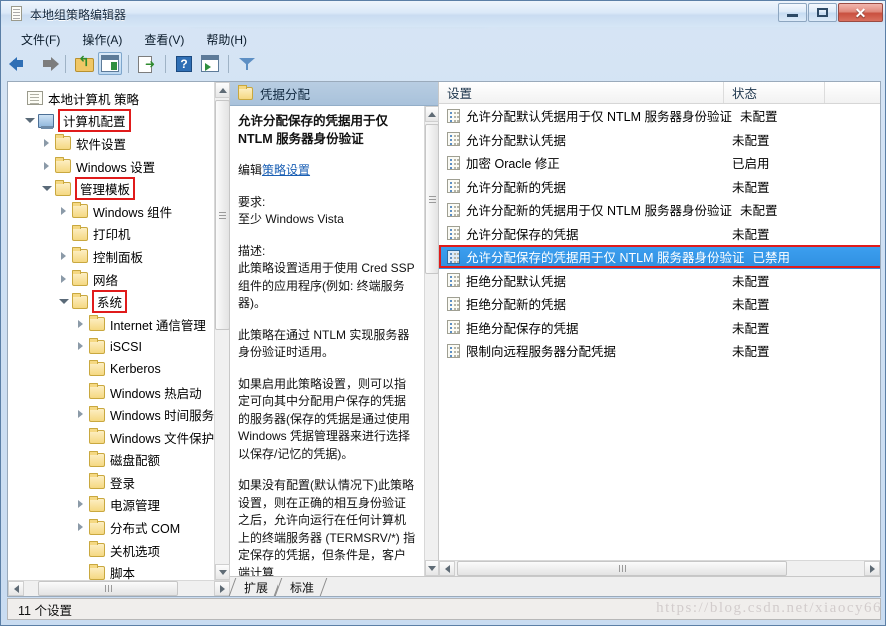  Describe the element at coordinates (147, 63) in the screenshot. I see `export-list-button` at that location.